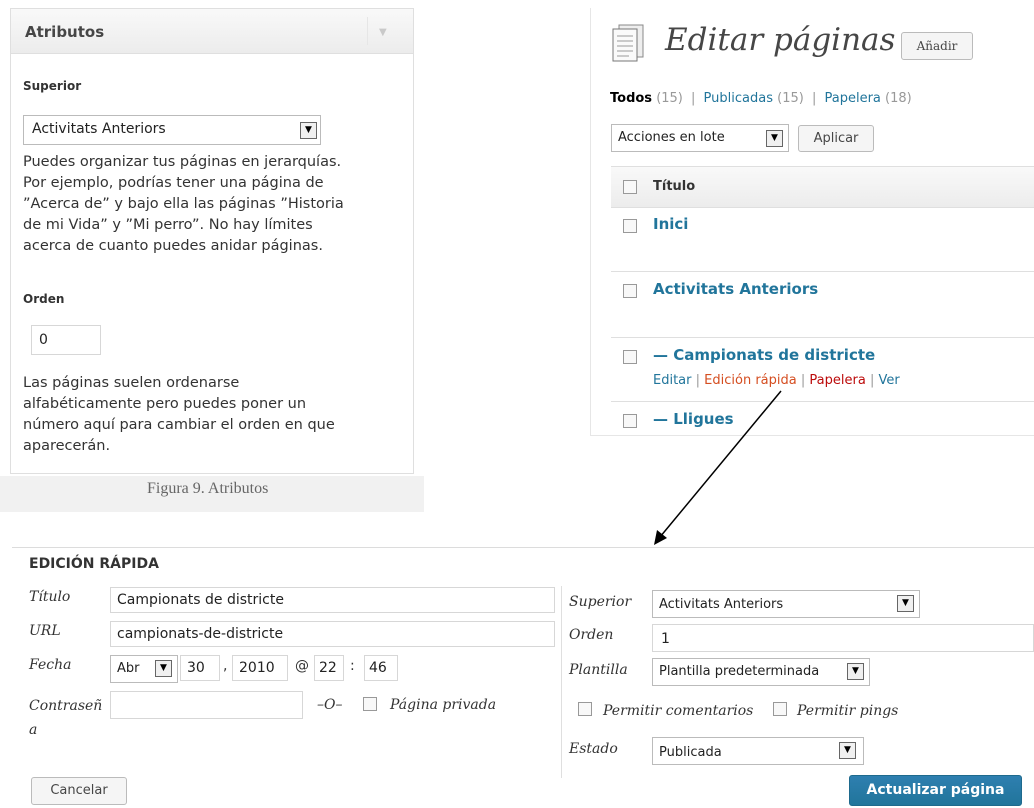 The height and width of the screenshot is (808, 1034). Describe the element at coordinates (378, 668) in the screenshot. I see `minute-value: 46` at that location.